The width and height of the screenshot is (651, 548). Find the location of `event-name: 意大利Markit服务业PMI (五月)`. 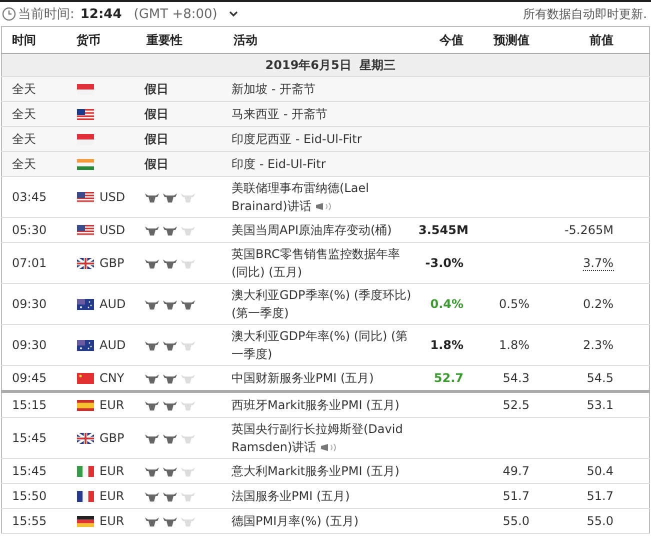

event-name: 意大利Markit服务业PMI (五月) is located at coordinates (316, 471).